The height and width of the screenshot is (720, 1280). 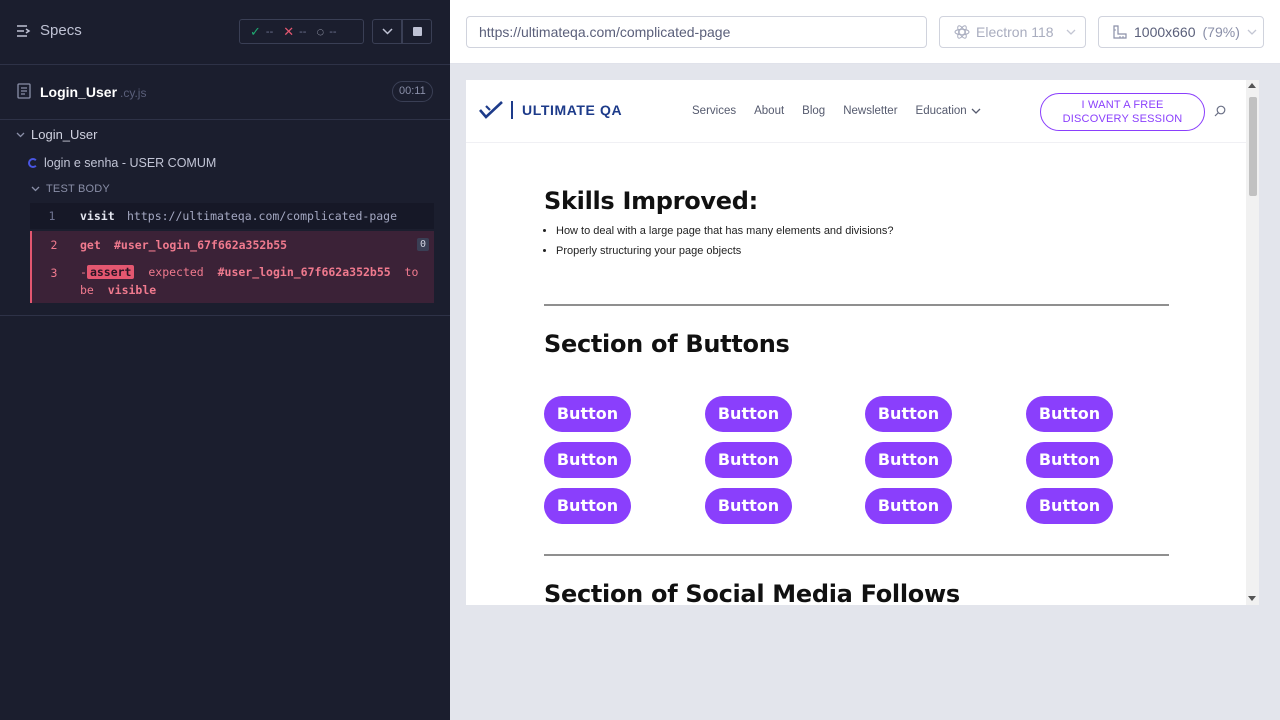 What do you see at coordinates (289, 31) in the screenshot?
I see `x-icon: ✕` at bounding box center [289, 31].